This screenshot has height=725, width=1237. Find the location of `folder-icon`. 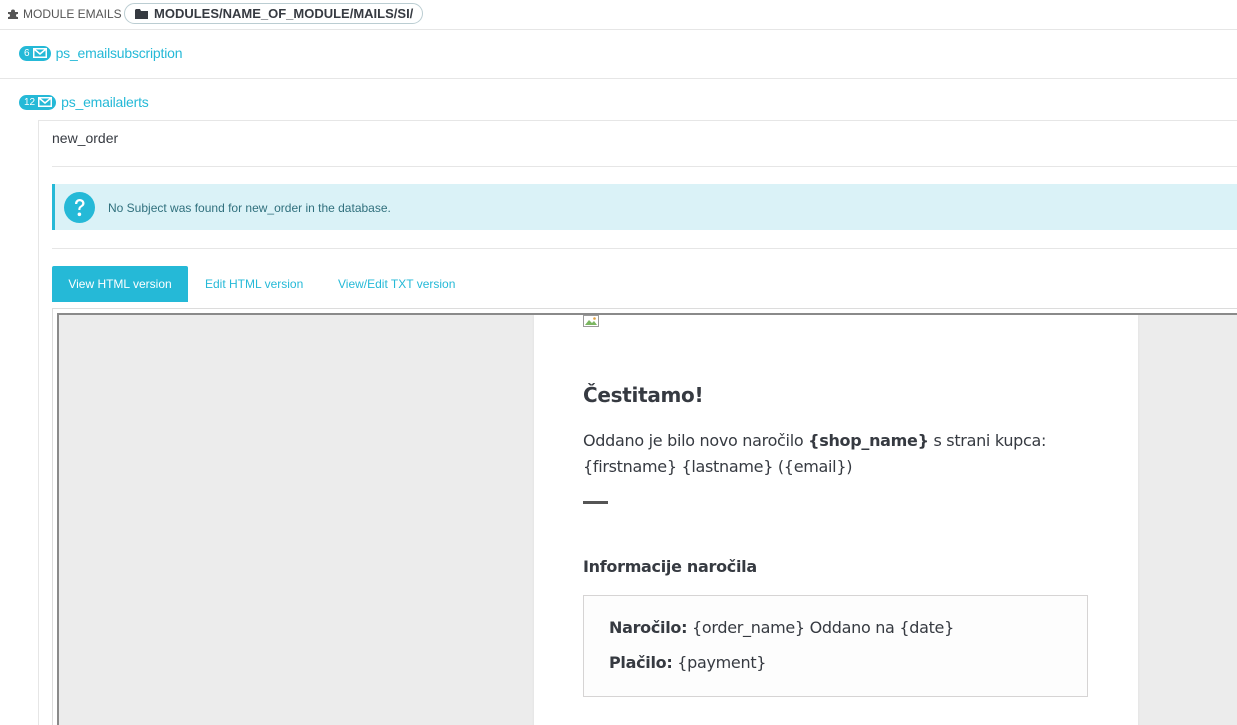

folder-icon is located at coordinates (141, 13).